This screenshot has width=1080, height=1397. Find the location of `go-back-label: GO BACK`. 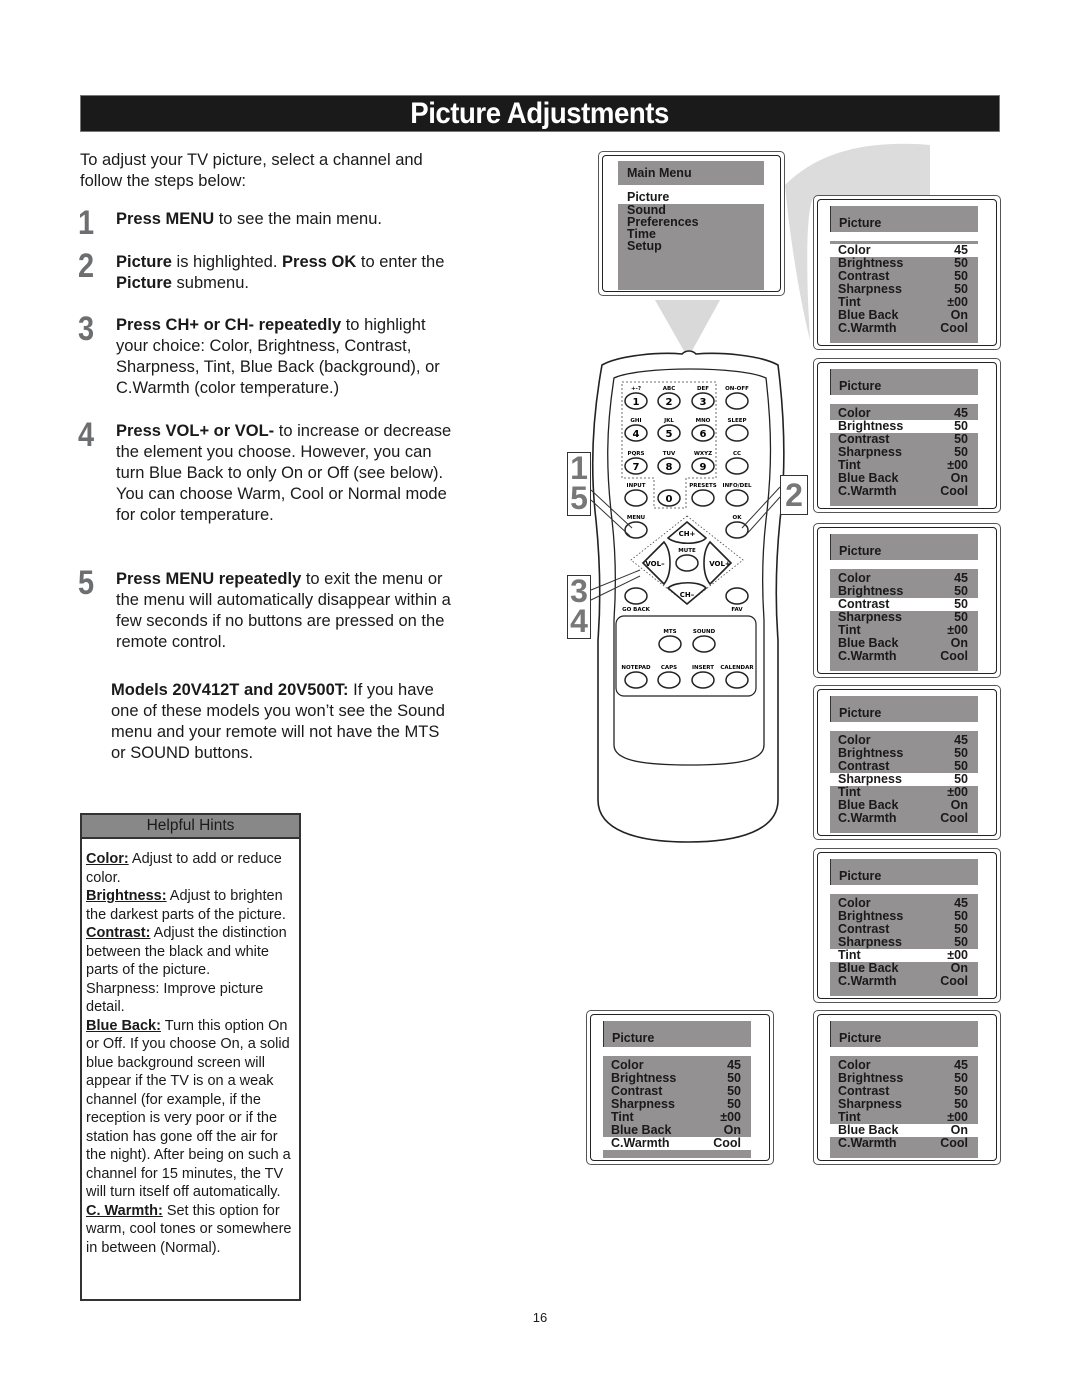

go-back-label: GO BACK is located at coordinates (636, 610).